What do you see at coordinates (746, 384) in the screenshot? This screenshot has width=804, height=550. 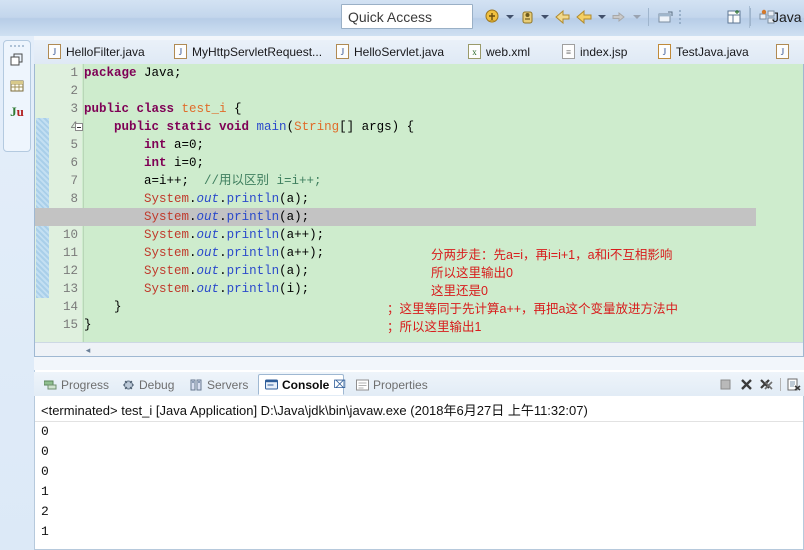 I see `remove-launch-icon` at bounding box center [746, 384].